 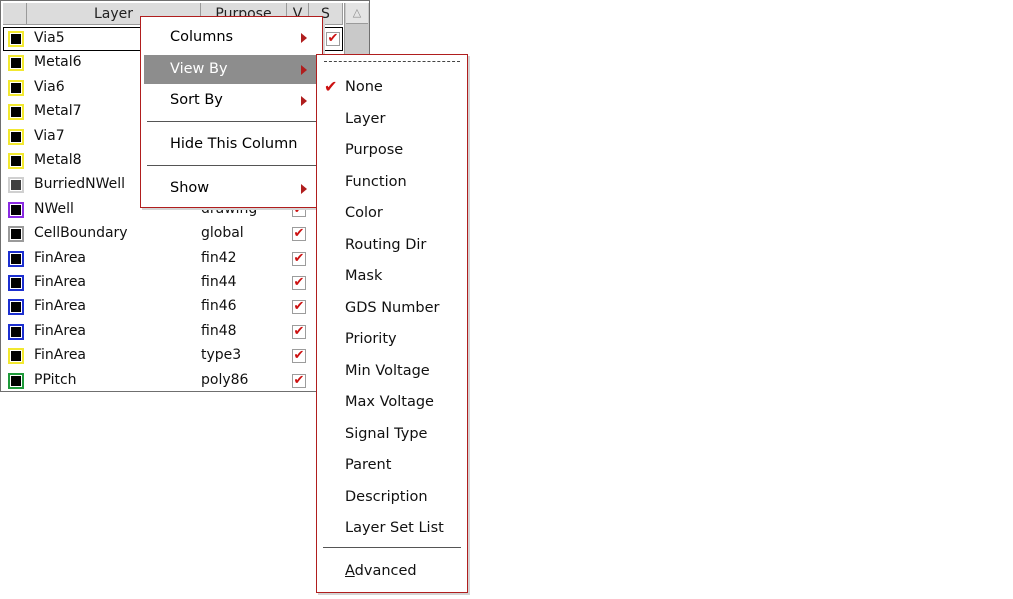 I want to click on table-row: CellBoundaryglobal✔✔, so click(x=173, y=234).